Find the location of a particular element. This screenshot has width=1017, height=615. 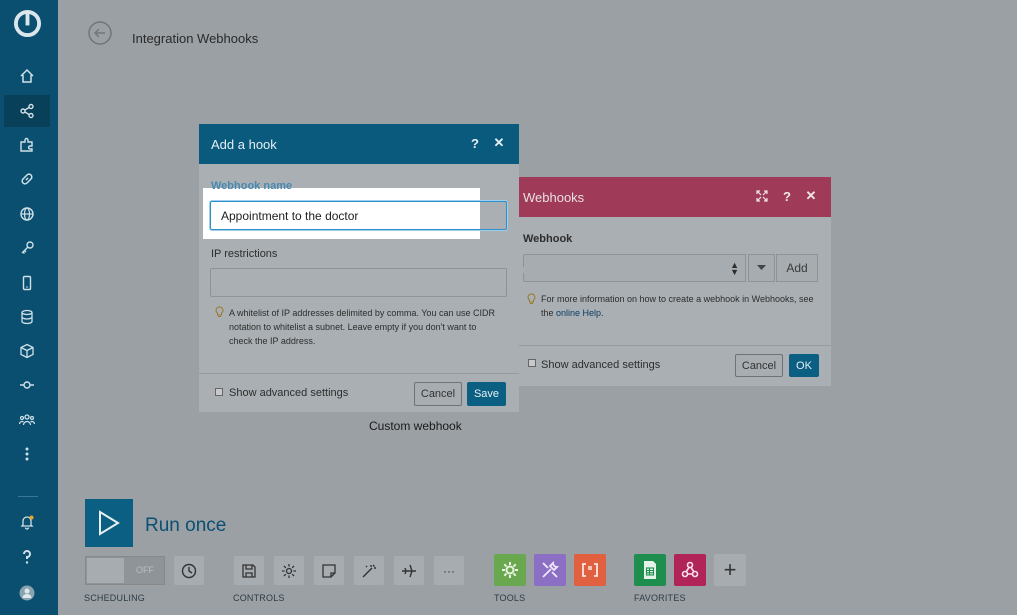

schedule-clock-button is located at coordinates (189, 570).